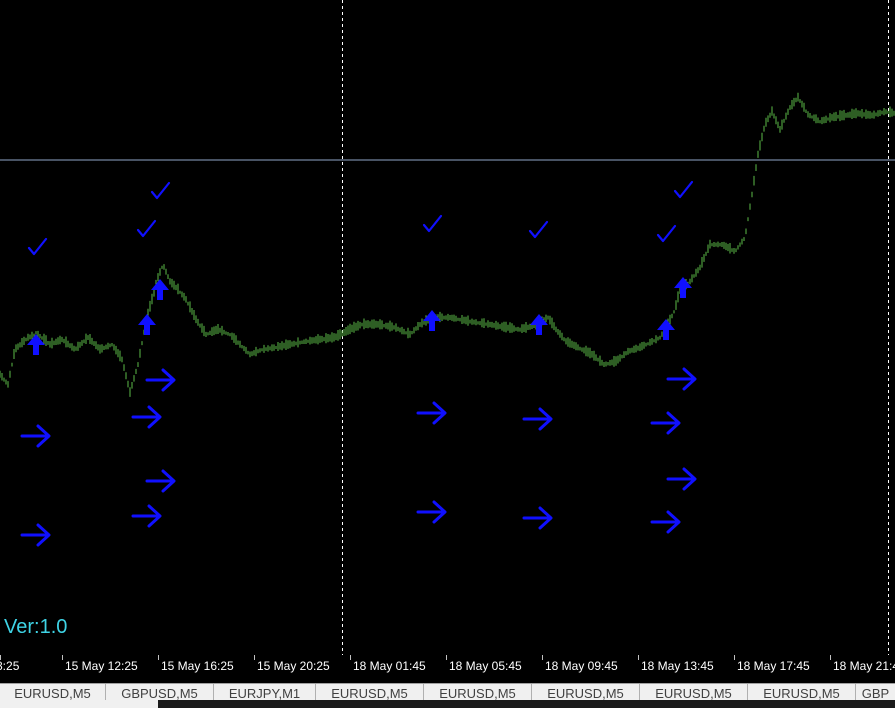 Image resolution: width=895 pixels, height=708 pixels. Describe the element at coordinates (293, 666) in the screenshot. I see `time-axis-label: 15 May 20:25` at that location.